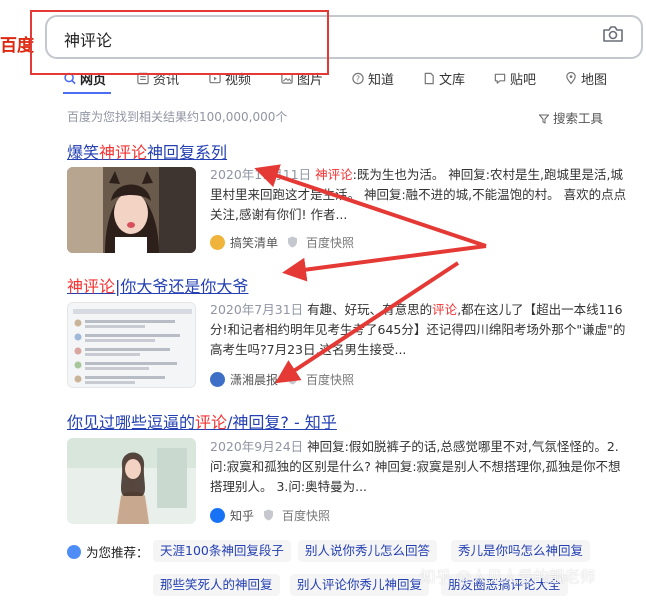  What do you see at coordinates (334, 174) in the screenshot?
I see `snippet-highlight: 神评论` at bounding box center [334, 174].